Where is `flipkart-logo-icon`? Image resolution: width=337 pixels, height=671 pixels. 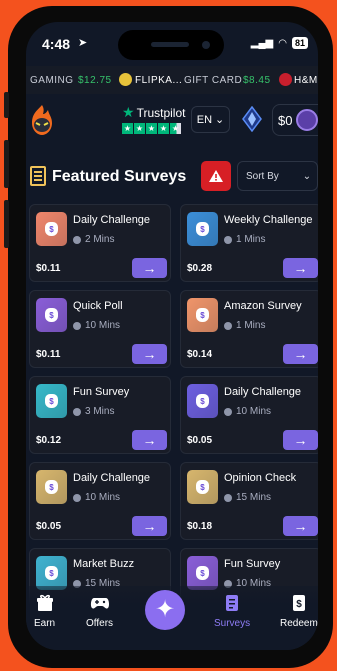 flipkart-logo-icon is located at coordinates (125, 79).